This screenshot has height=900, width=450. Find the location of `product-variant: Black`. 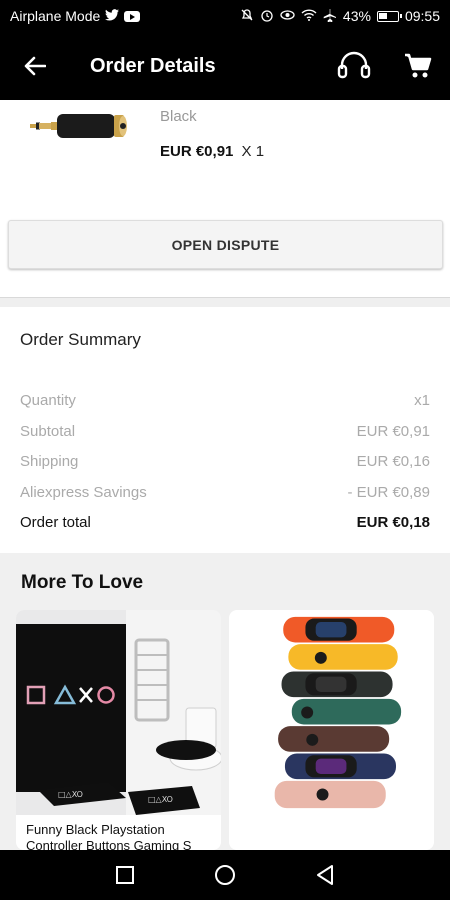

product-variant: Black is located at coordinates (178, 116).